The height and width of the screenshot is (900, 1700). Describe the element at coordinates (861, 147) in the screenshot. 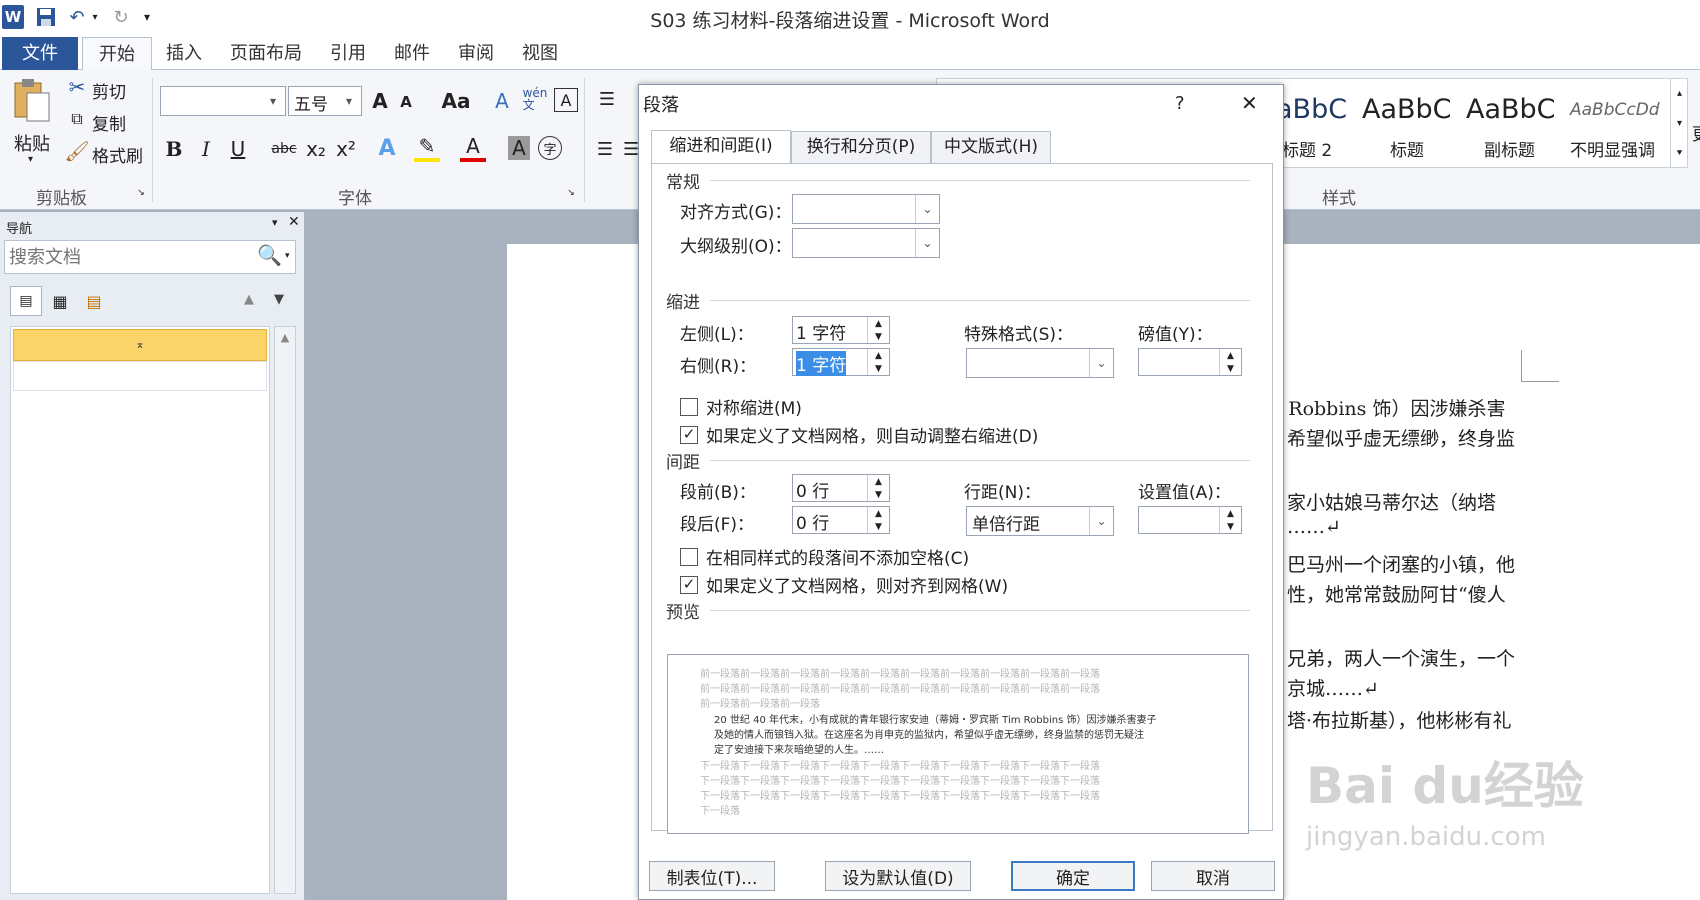

I see `tab-line-page-breaks: 换行和分页(P)` at that location.